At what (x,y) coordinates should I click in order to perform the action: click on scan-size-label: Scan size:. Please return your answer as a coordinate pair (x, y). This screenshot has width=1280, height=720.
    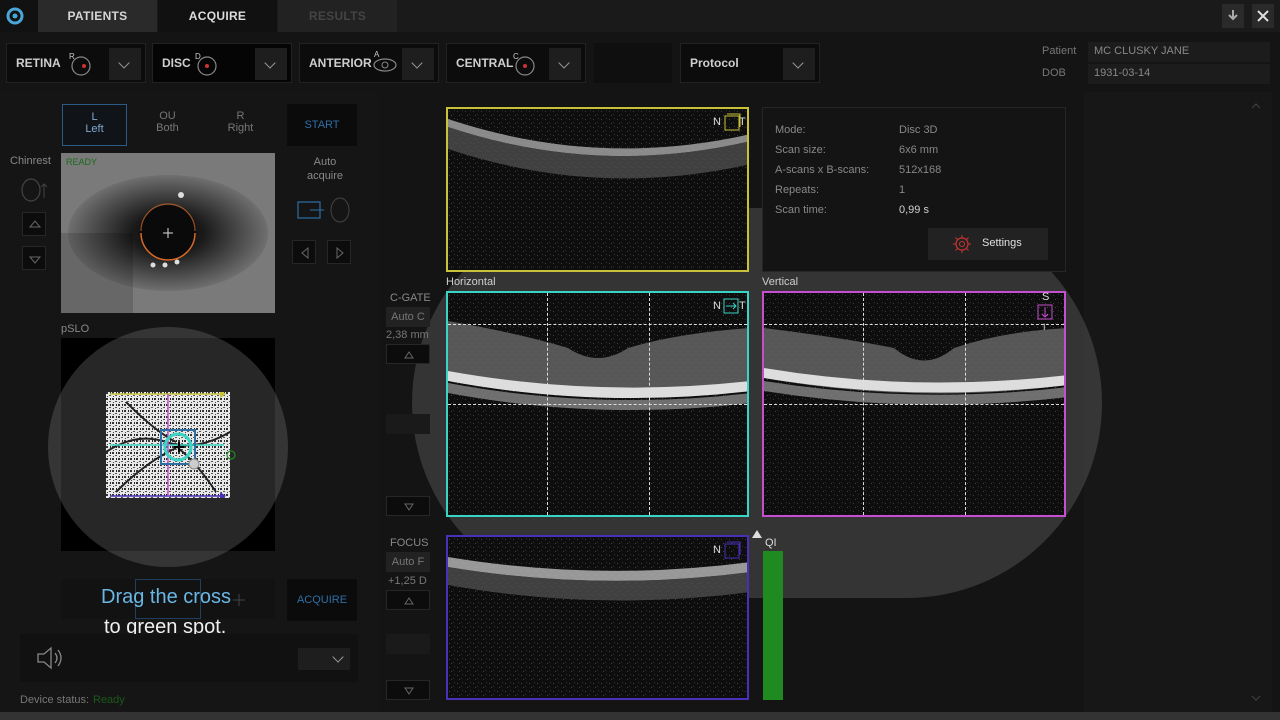
    Looking at the image, I should click on (800, 150).